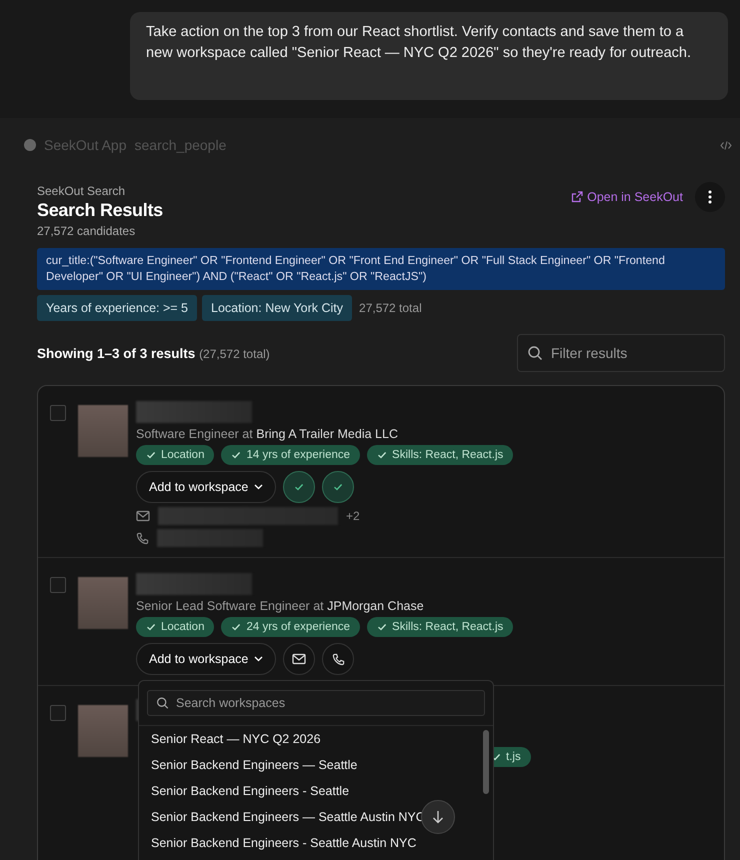  I want to click on match-chip: 14 yrs of experience, so click(290, 455).